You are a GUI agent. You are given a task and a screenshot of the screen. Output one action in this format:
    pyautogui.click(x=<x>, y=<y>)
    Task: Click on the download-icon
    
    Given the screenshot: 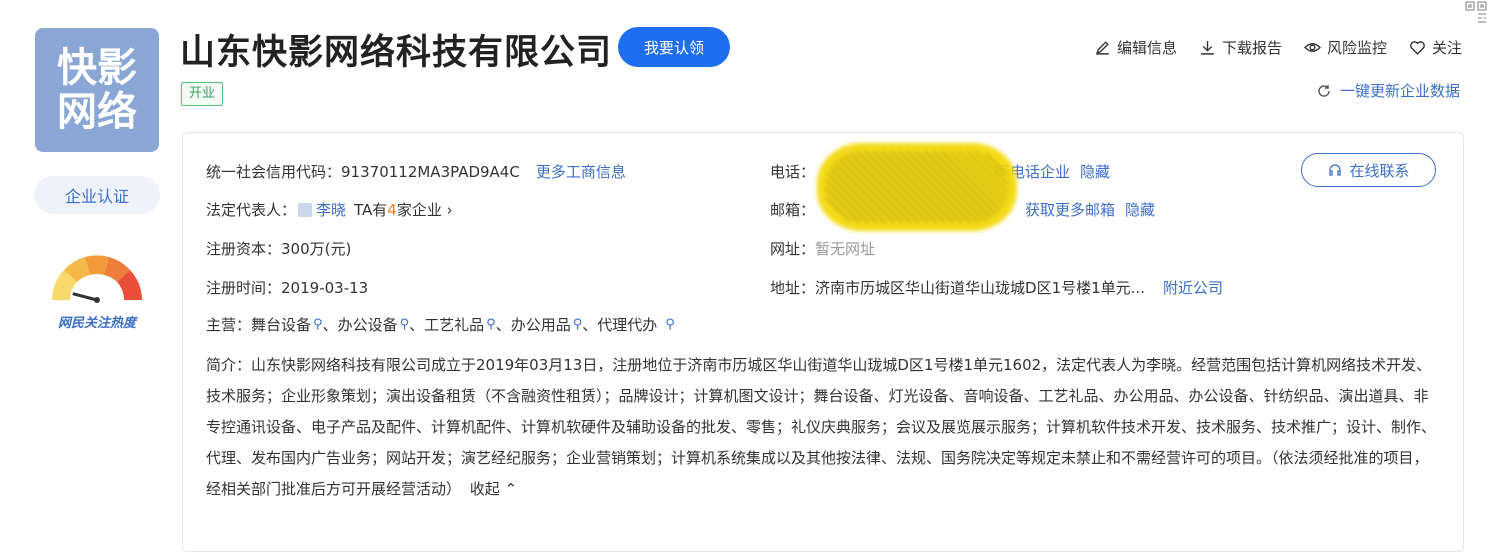 What is the action you would take?
    pyautogui.click(x=1207, y=48)
    